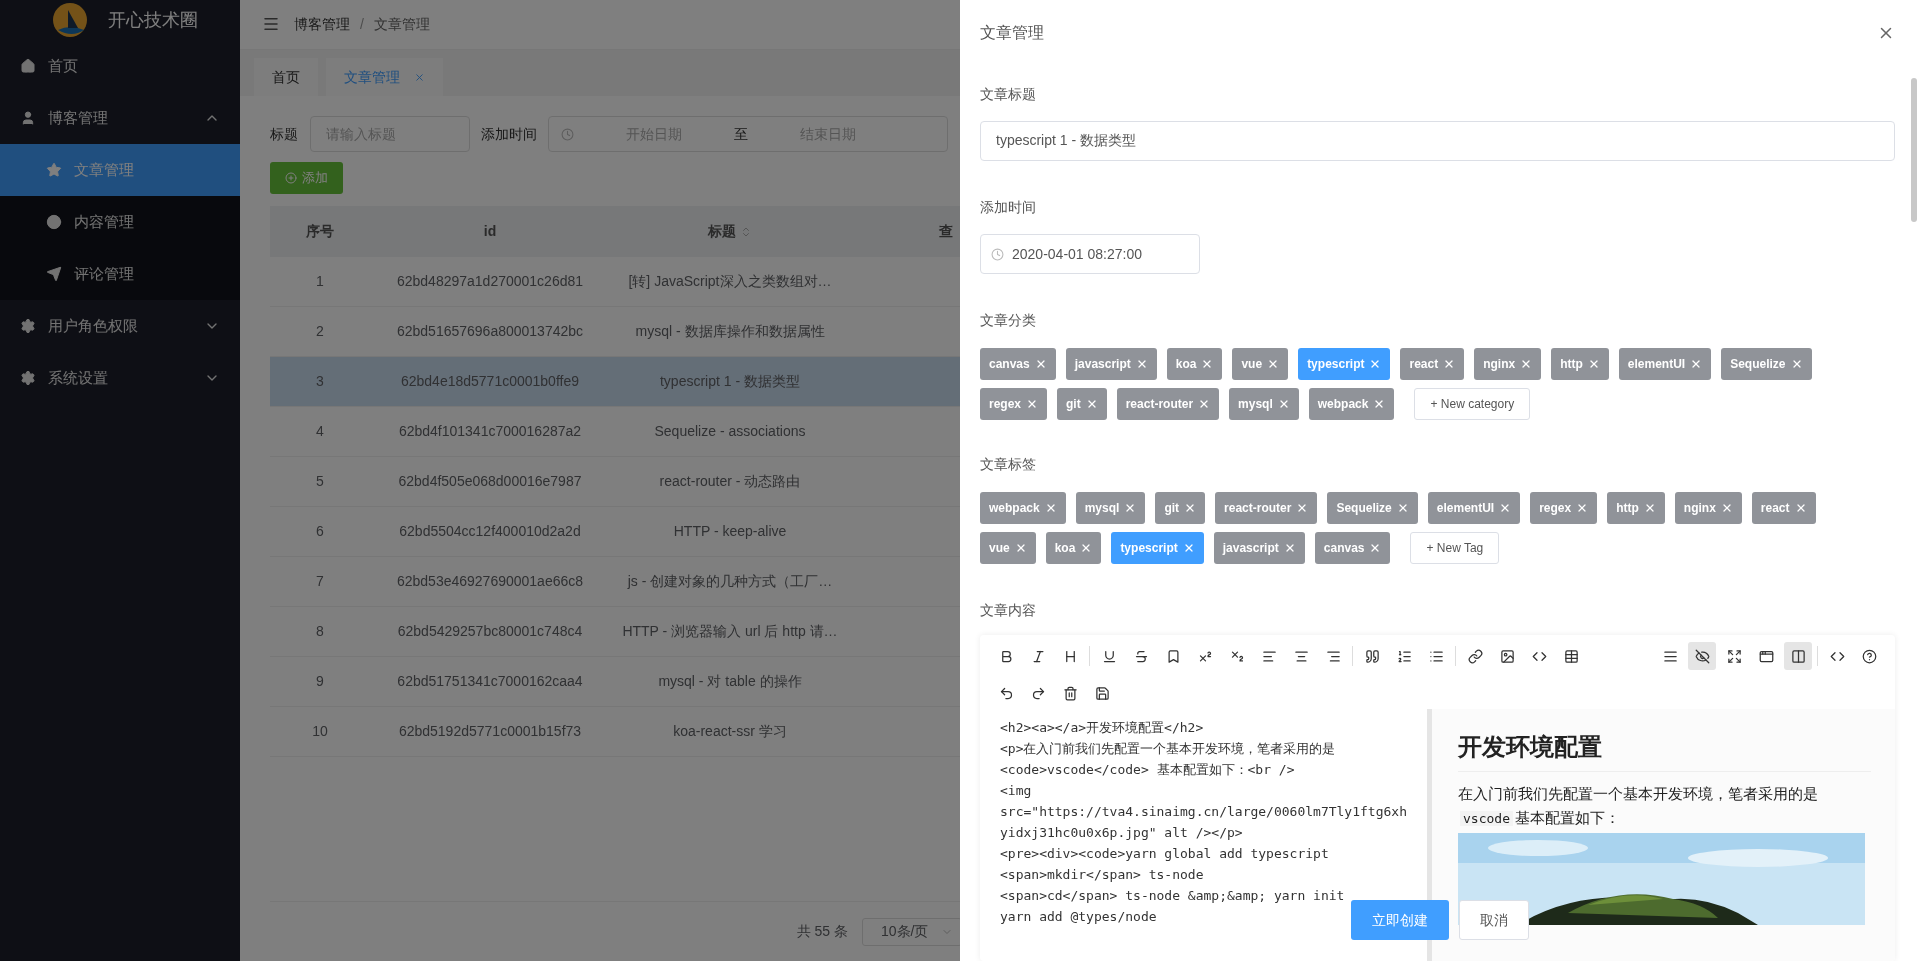 This screenshot has width=1920, height=961. I want to click on bullet-list-icon, so click(1436, 656).